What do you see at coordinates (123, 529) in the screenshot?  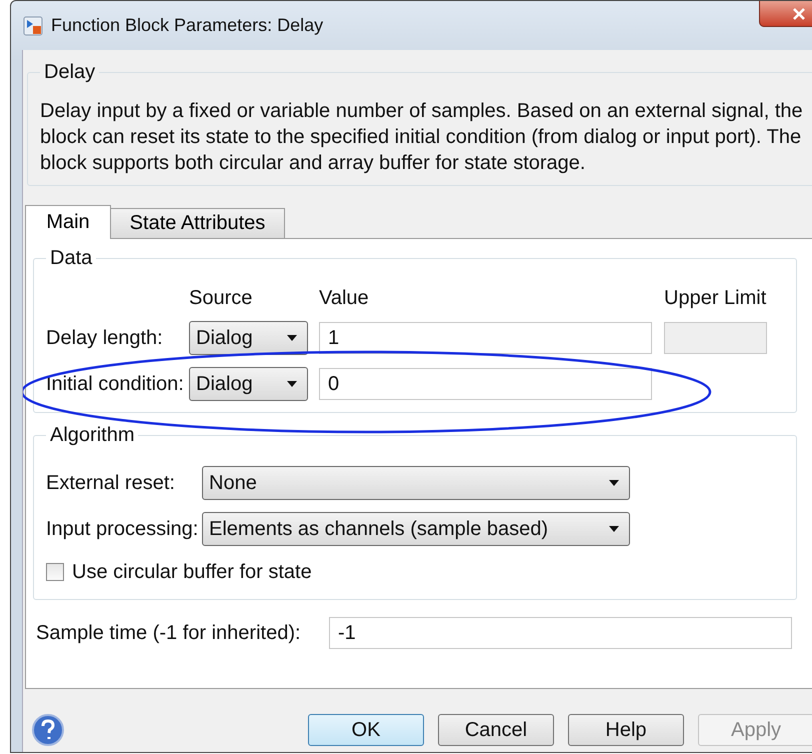 I see `field-label: Input processing:` at bounding box center [123, 529].